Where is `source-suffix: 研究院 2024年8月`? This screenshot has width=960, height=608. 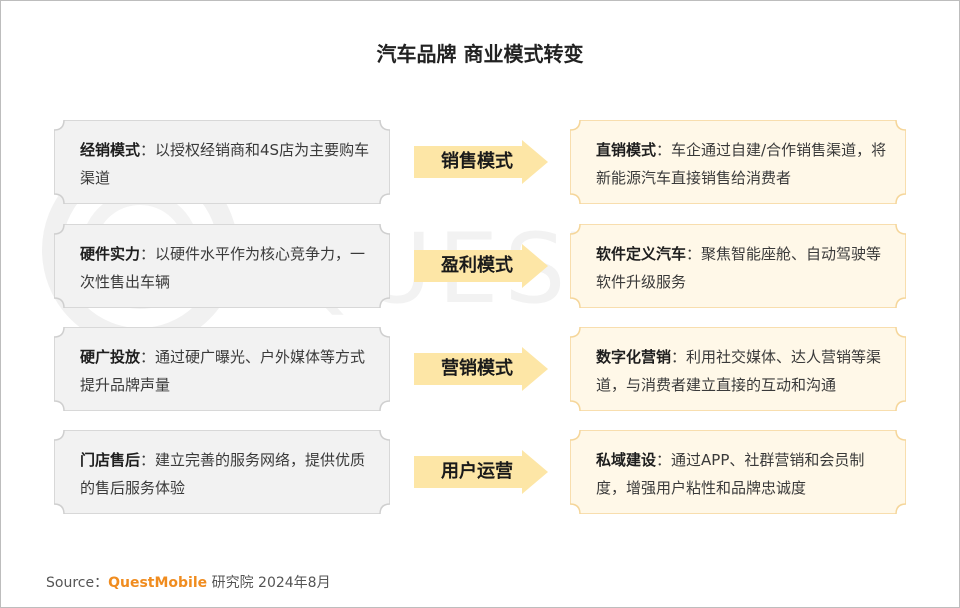 source-suffix: 研究院 2024年8月 is located at coordinates (269, 583).